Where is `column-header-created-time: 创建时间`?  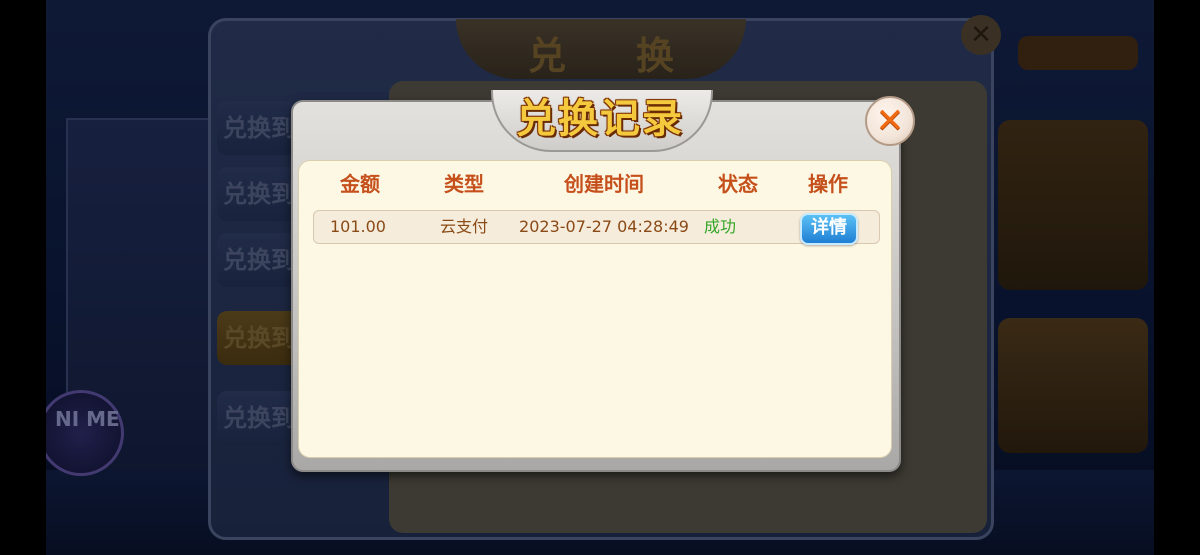 column-header-created-time: 创建时间 is located at coordinates (604, 184).